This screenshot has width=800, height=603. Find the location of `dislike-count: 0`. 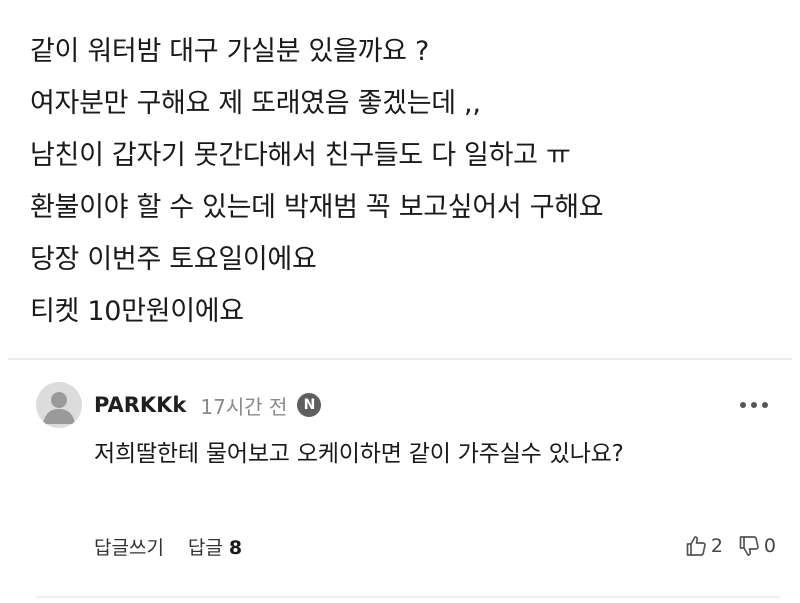

dislike-count: 0 is located at coordinates (769, 546).